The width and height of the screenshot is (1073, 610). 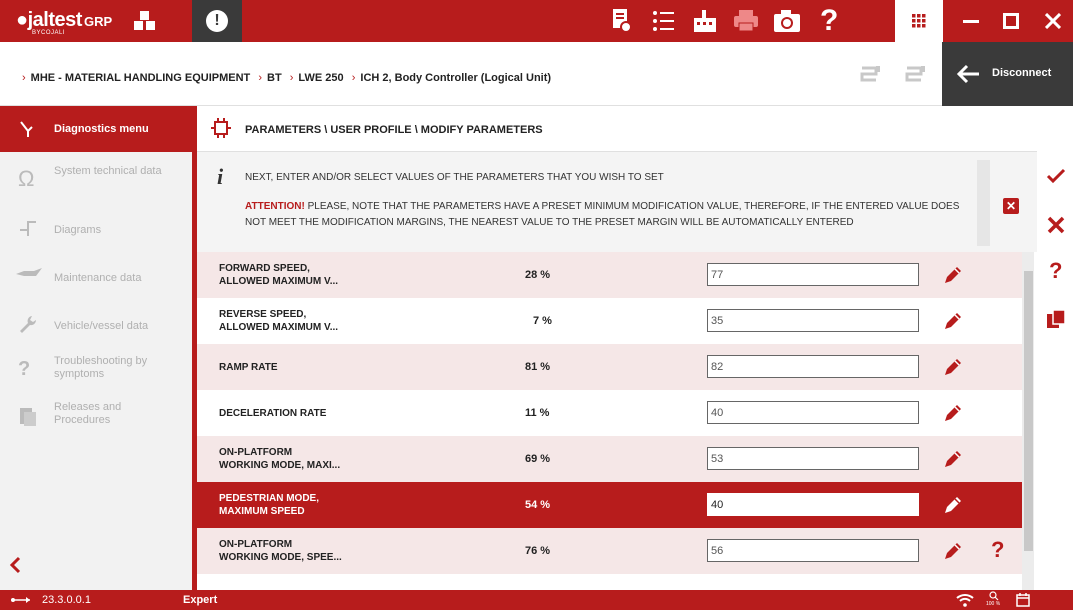 What do you see at coordinates (26, 178) in the screenshot?
I see `omega-icon: Ω` at bounding box center [26, 178].